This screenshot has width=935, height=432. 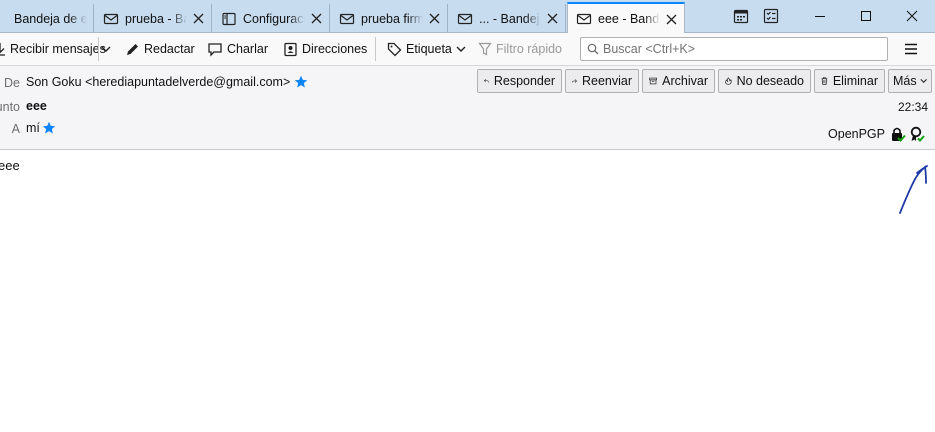 What do you see at coordinates (912, 107) in the screenshot?
I see `message-time: 22:34` at bounding box center [912, 107].